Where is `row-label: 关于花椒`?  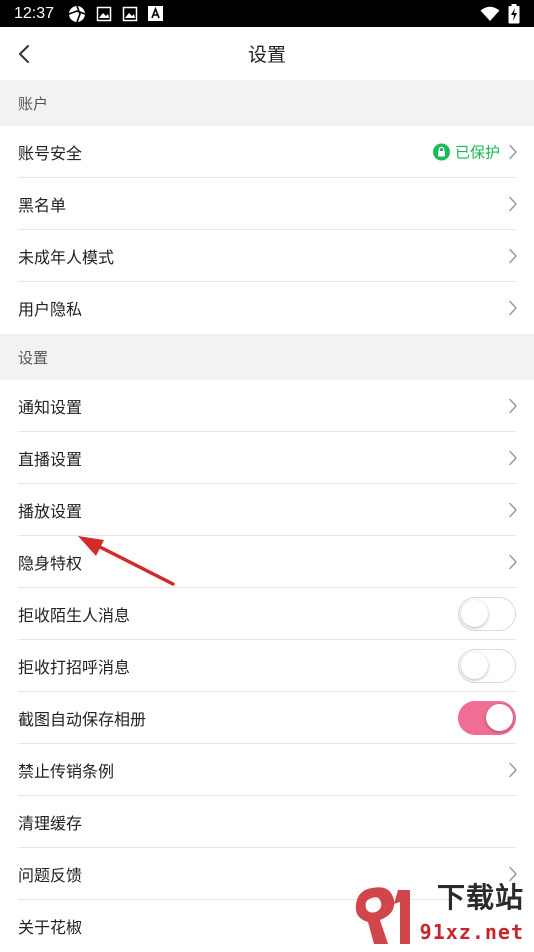
row-label: 关于花椒 is located at coordinates (50, 927).